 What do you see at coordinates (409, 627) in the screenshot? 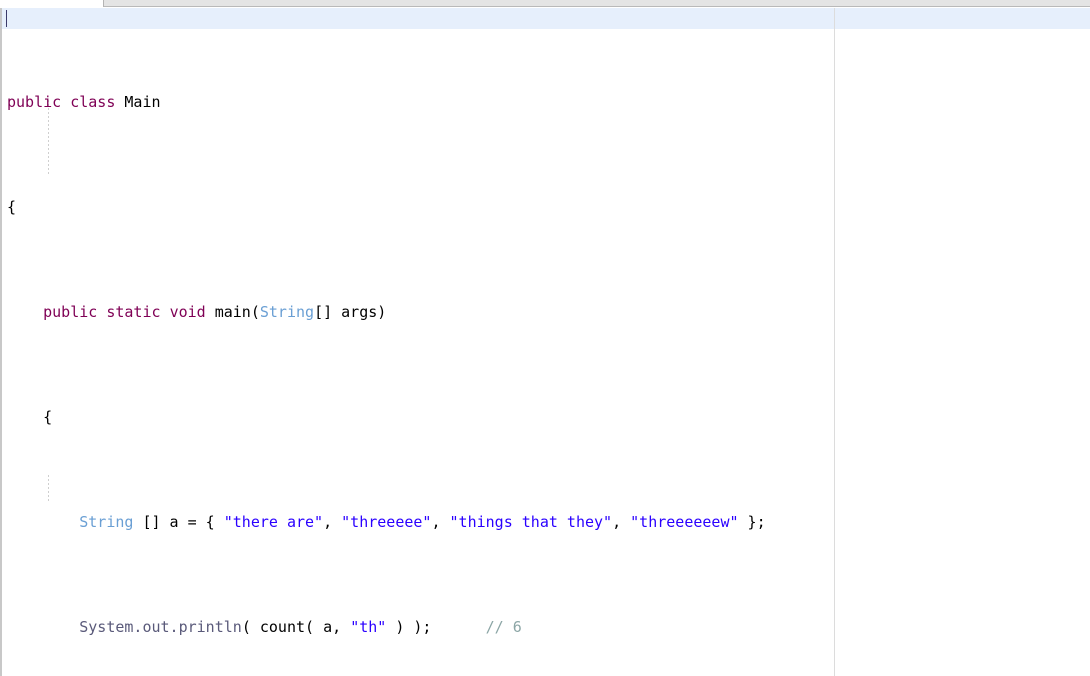
I see `token-call-close: ) );` at bounding box center [409, 627].